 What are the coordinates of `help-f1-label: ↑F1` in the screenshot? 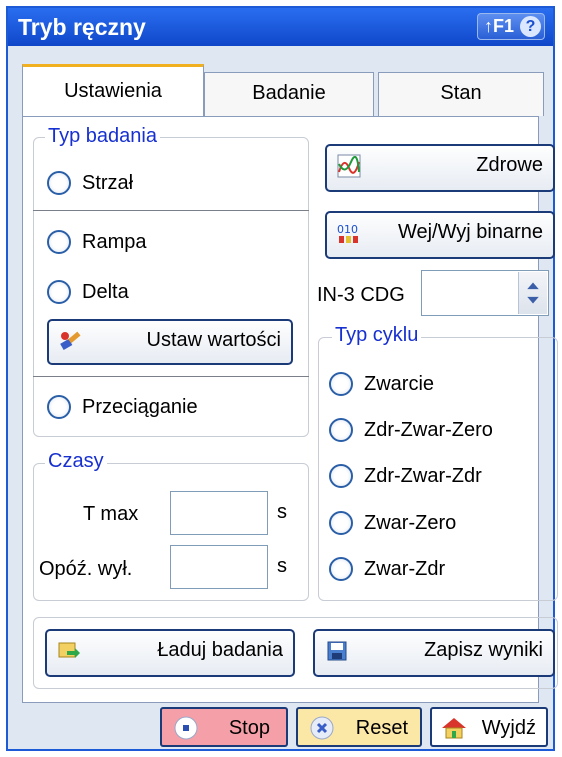 It's located at (499, 26).